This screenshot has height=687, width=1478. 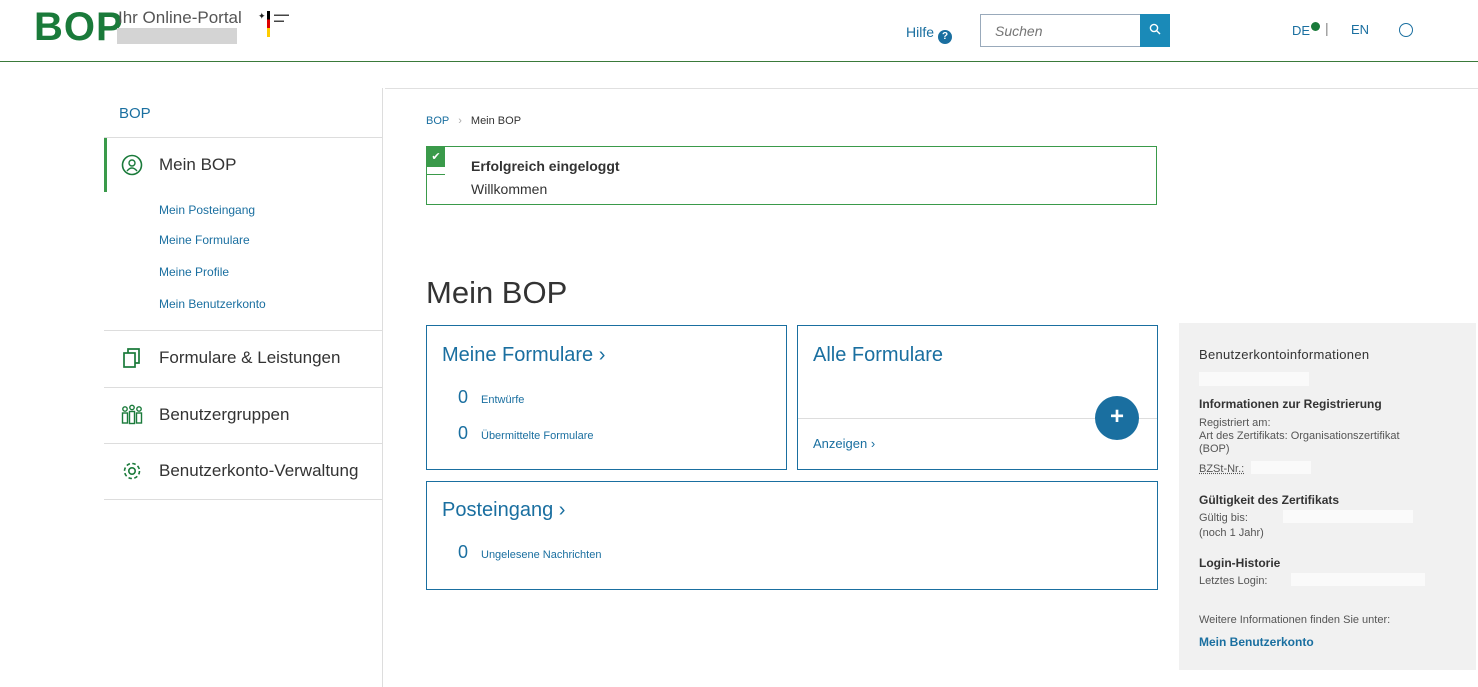 I want to click on lang-en: EN, so click(x=1360, y=29).